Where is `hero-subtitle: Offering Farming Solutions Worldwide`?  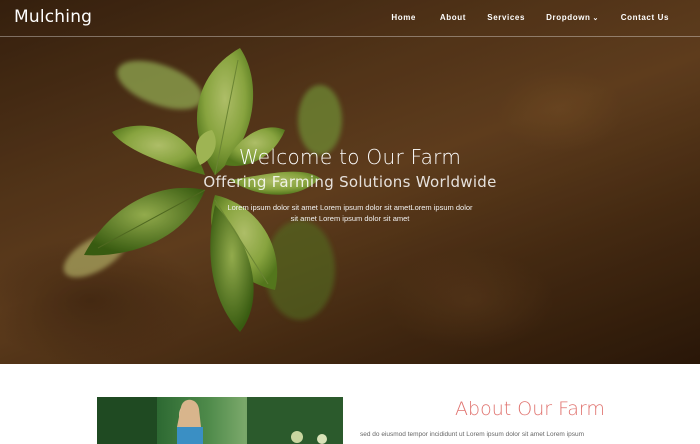 hero-subtitle: Offering Farming Solutions Worldwide is located at coordinates (350, 182).